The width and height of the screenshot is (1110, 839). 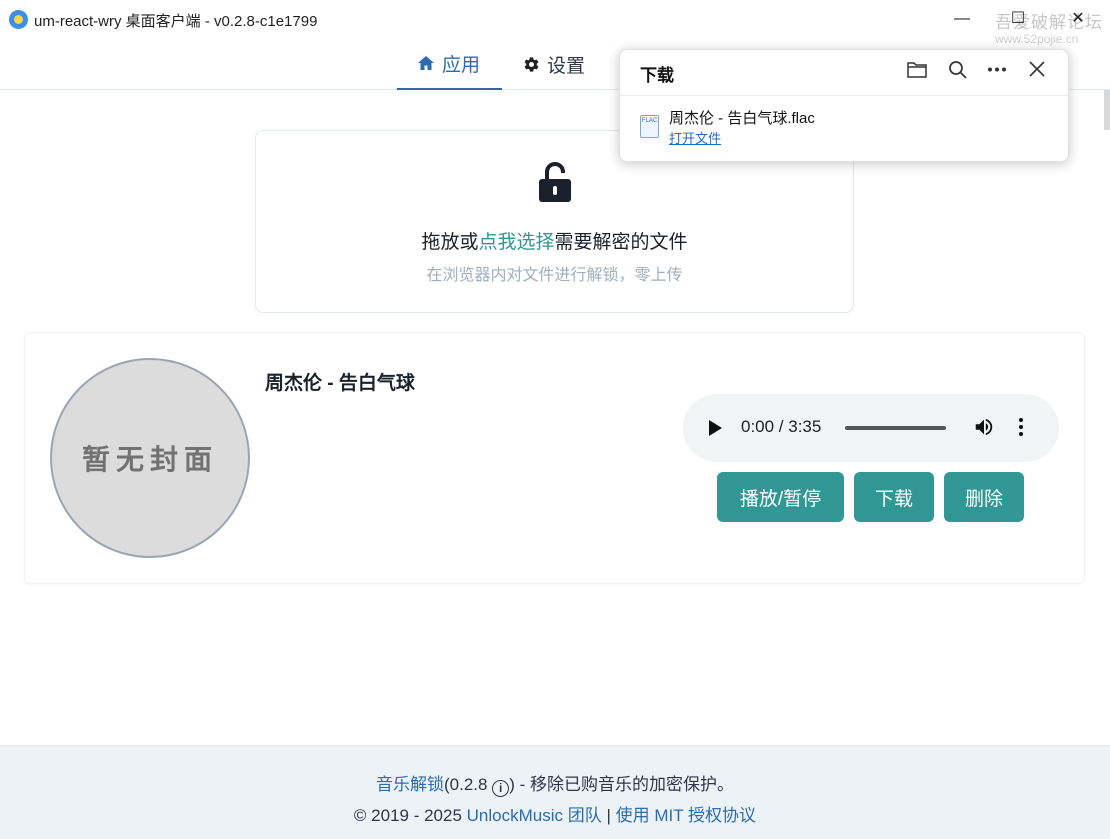 What do you see at coordinates (1021, 428) in the screenshot?
I see `player-more-icon` at bounding box center [1021, 428].